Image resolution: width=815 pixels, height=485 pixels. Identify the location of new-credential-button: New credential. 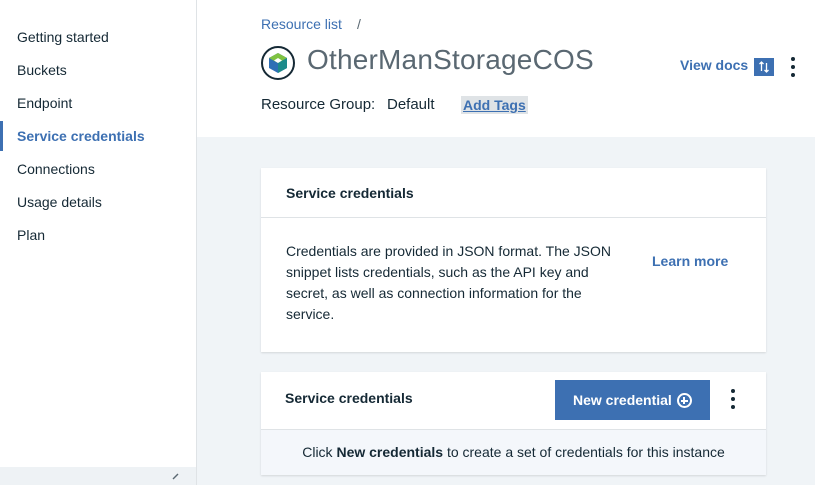
(632, 400).